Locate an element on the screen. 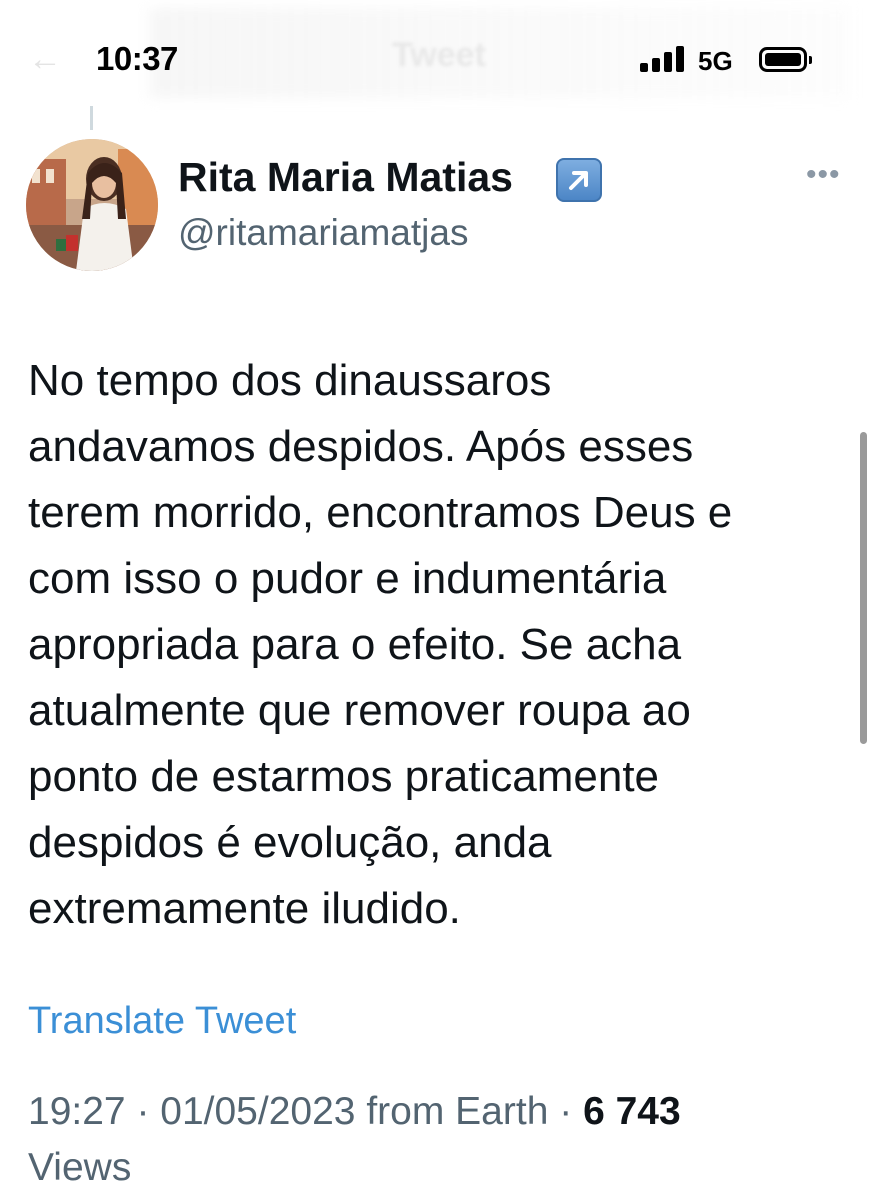 The image size is (877, 1200). status-bar: ← Tweet 10:37 5G is located at coordinates (438, 55).